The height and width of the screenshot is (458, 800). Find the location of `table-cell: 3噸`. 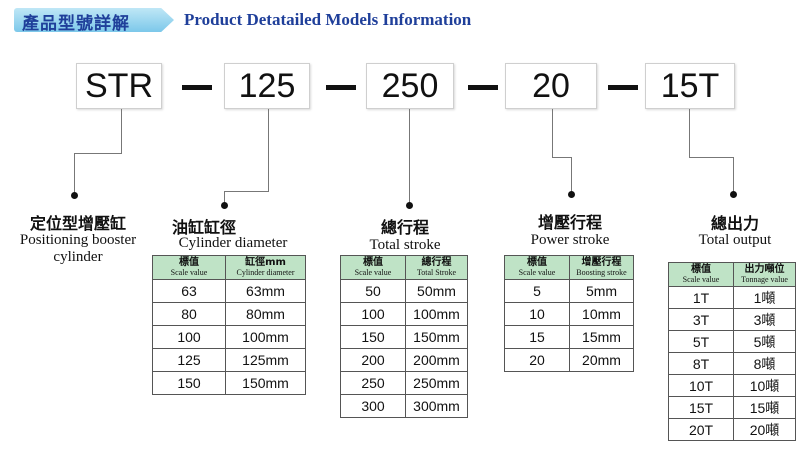

table-cell: 3噸 is located at coordinates (764, 319).